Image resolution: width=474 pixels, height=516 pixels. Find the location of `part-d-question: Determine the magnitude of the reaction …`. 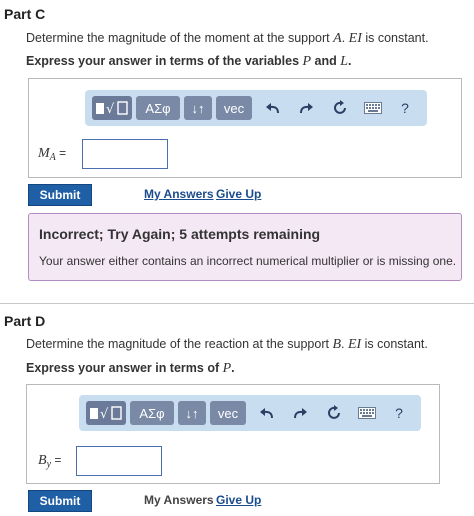

part-d-question: Determine the magnitude of the reaction … is located at coordinates (227, 345).